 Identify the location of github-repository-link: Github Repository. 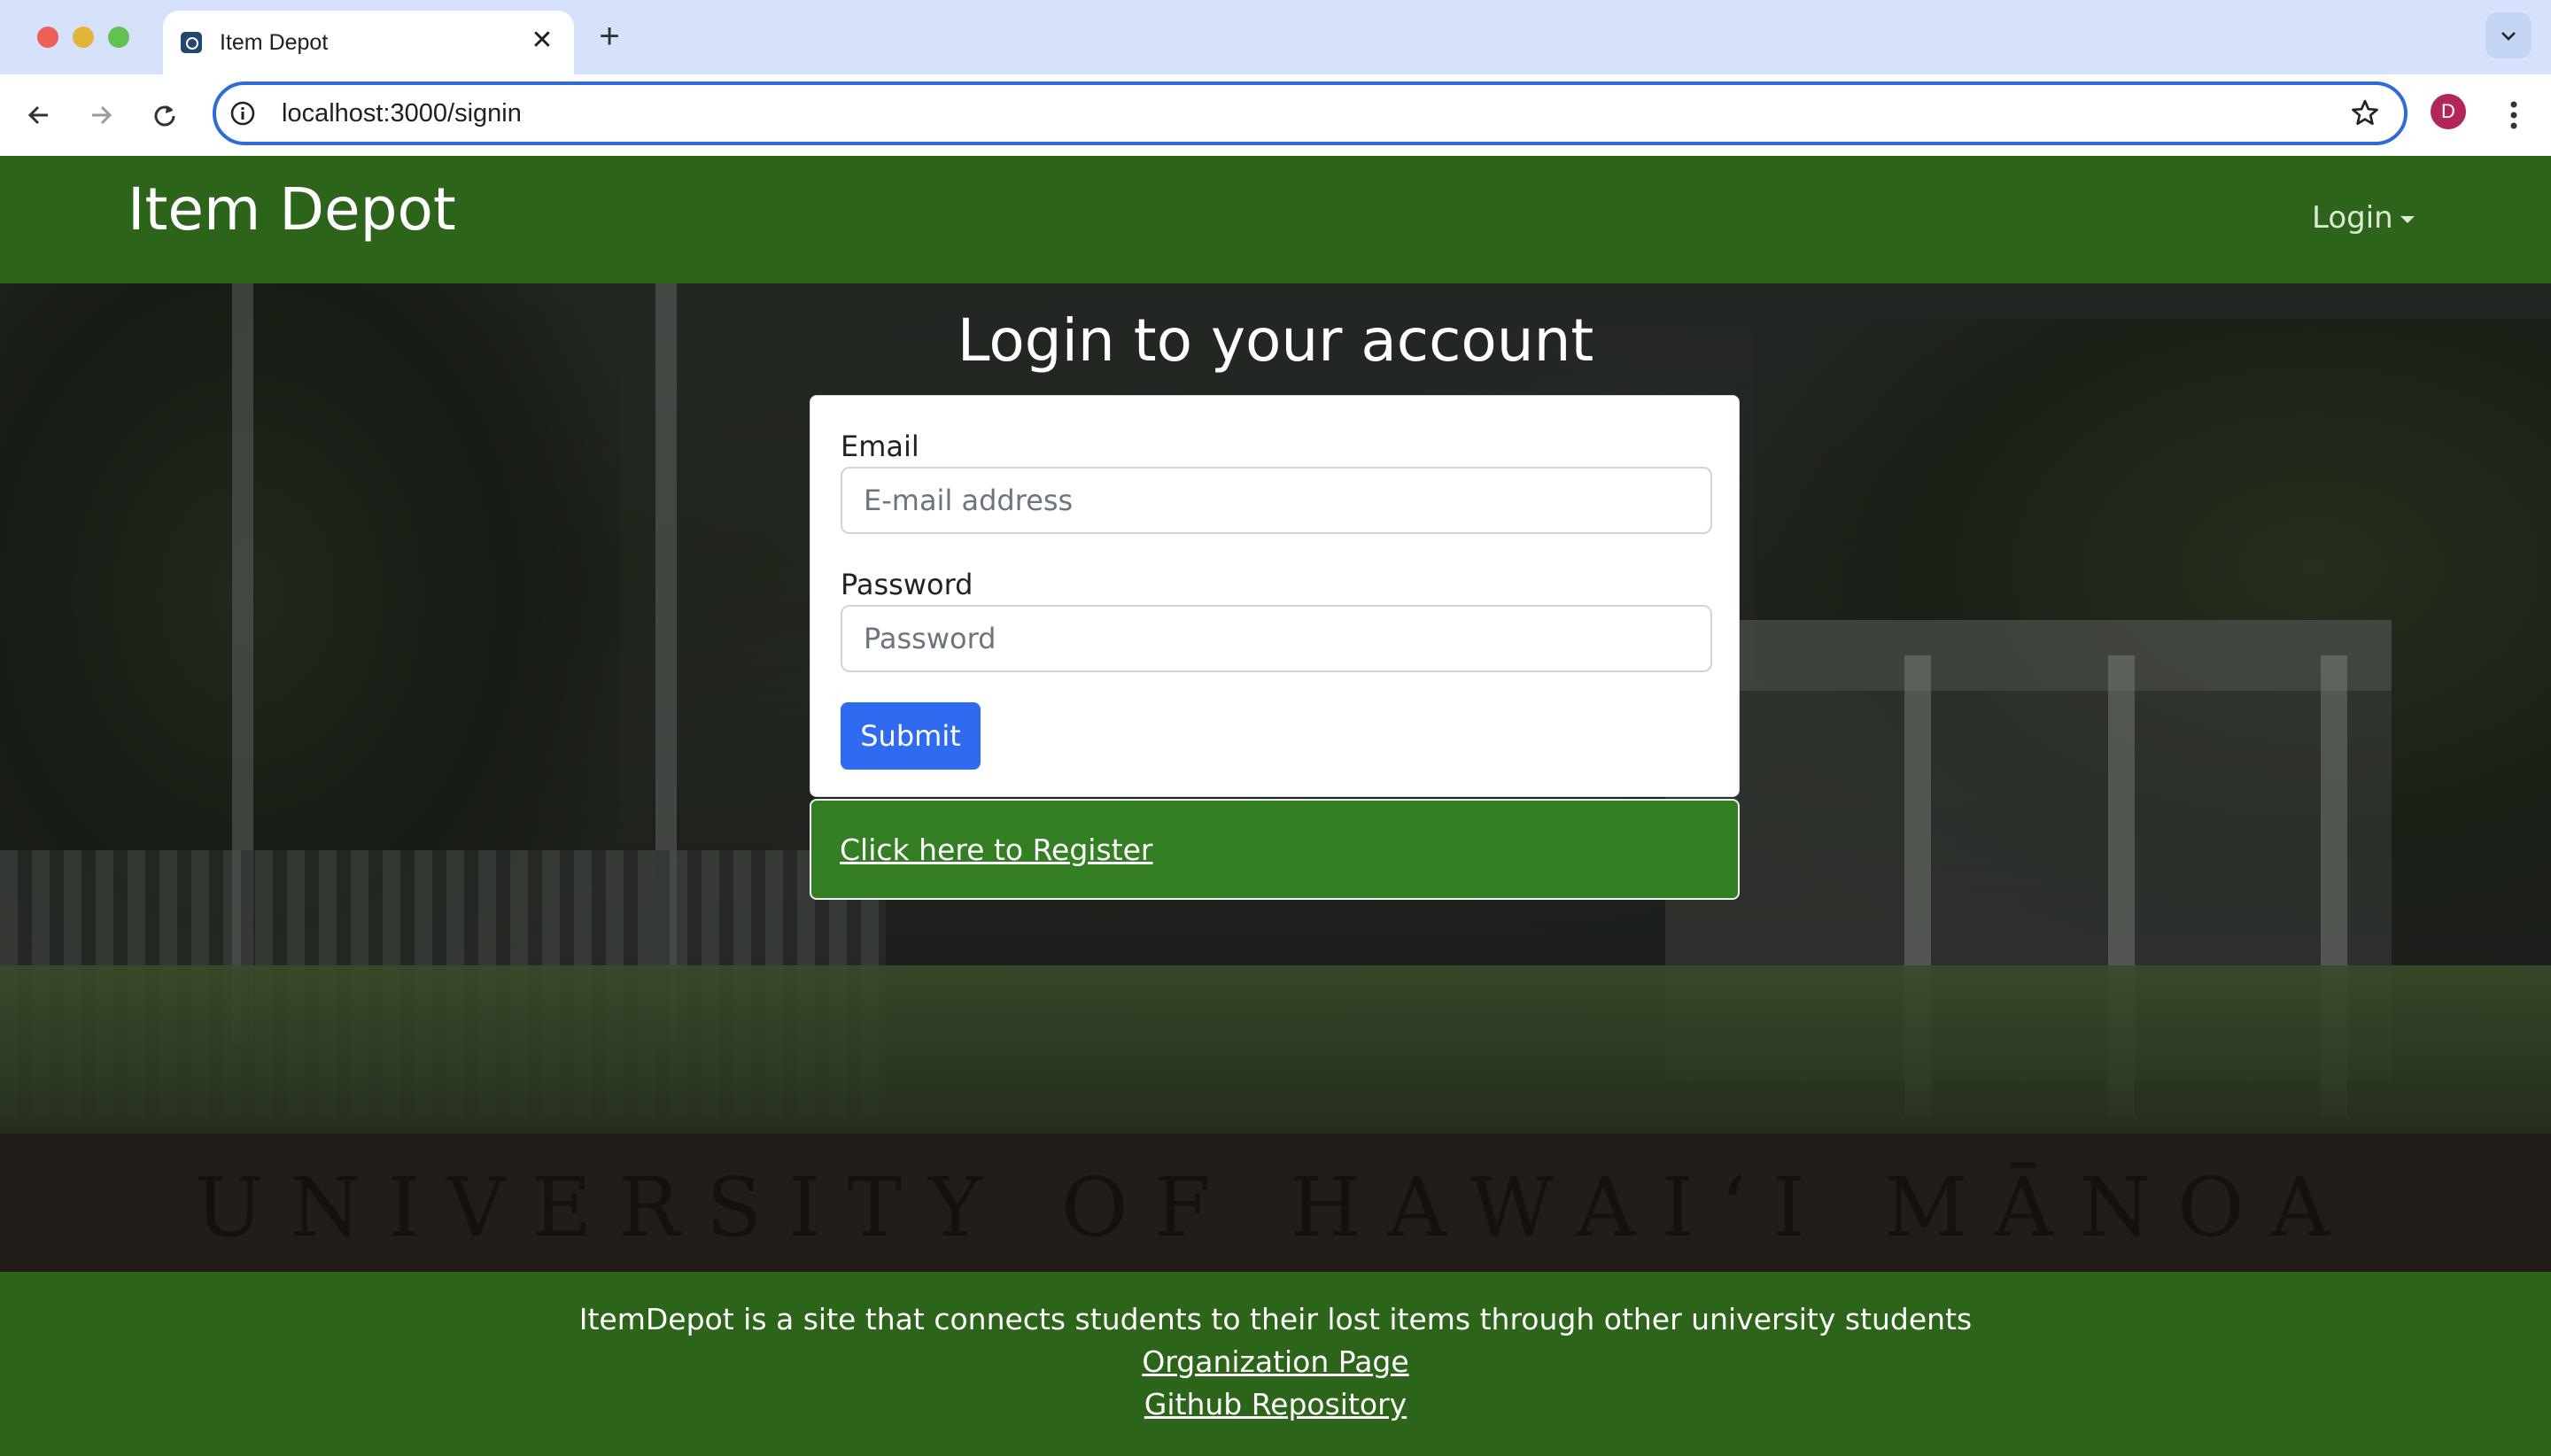
(1275, 1404).